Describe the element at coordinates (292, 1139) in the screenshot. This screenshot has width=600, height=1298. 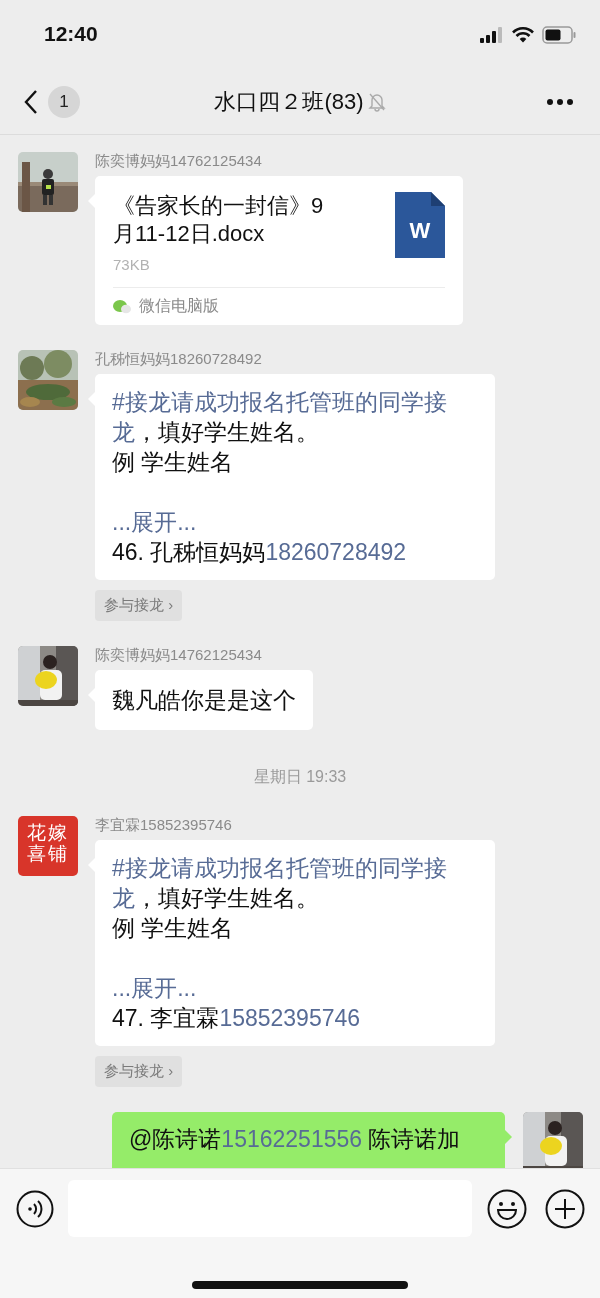
I see `link-text: 15162251556` at that location.